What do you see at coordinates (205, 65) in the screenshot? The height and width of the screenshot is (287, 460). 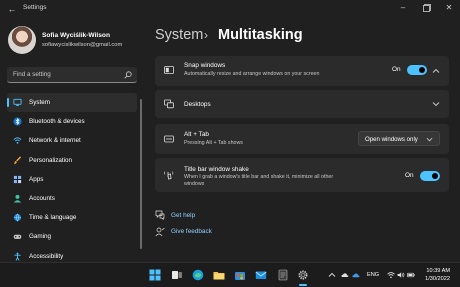 I see `snap-windows-title: Snap windows` at bounding box center [205, 65].